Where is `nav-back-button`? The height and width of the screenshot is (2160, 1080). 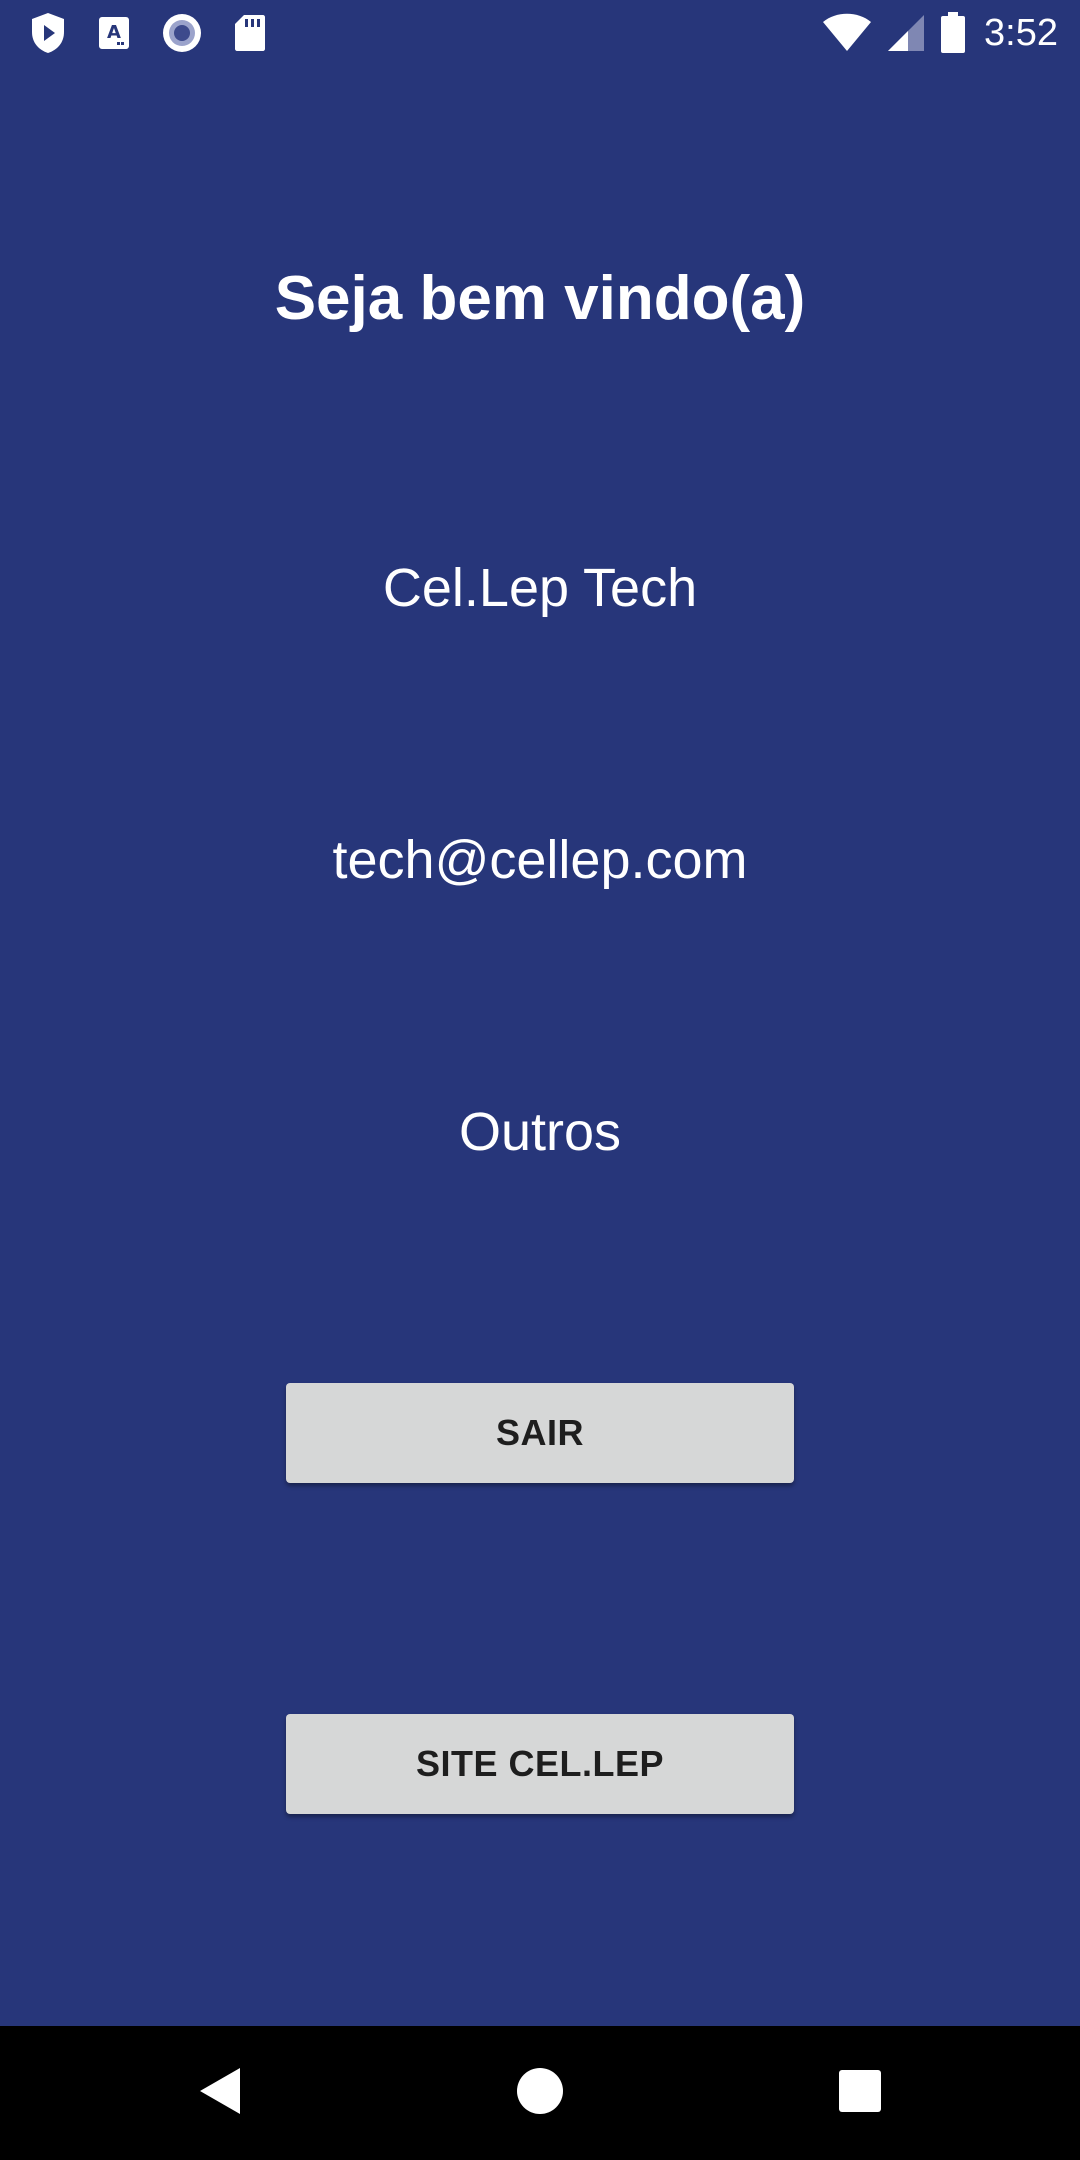
nav-back-button is located at coordinates (220, 2093).